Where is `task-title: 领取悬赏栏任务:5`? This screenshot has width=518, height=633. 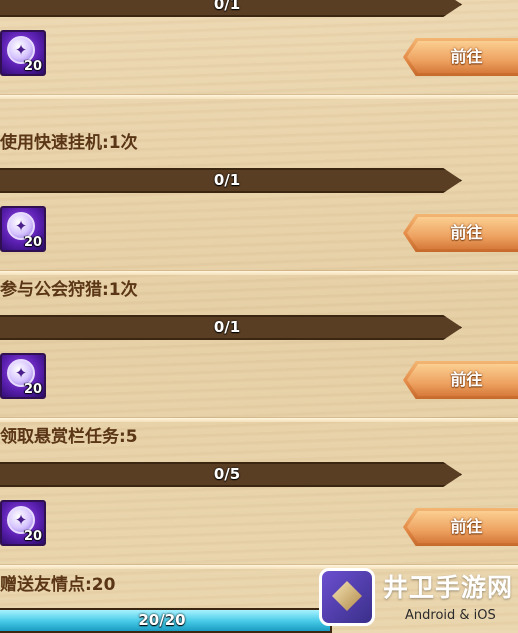 task-title: 领取悬赏栏任务:5 is located at coordinates (69, 437).